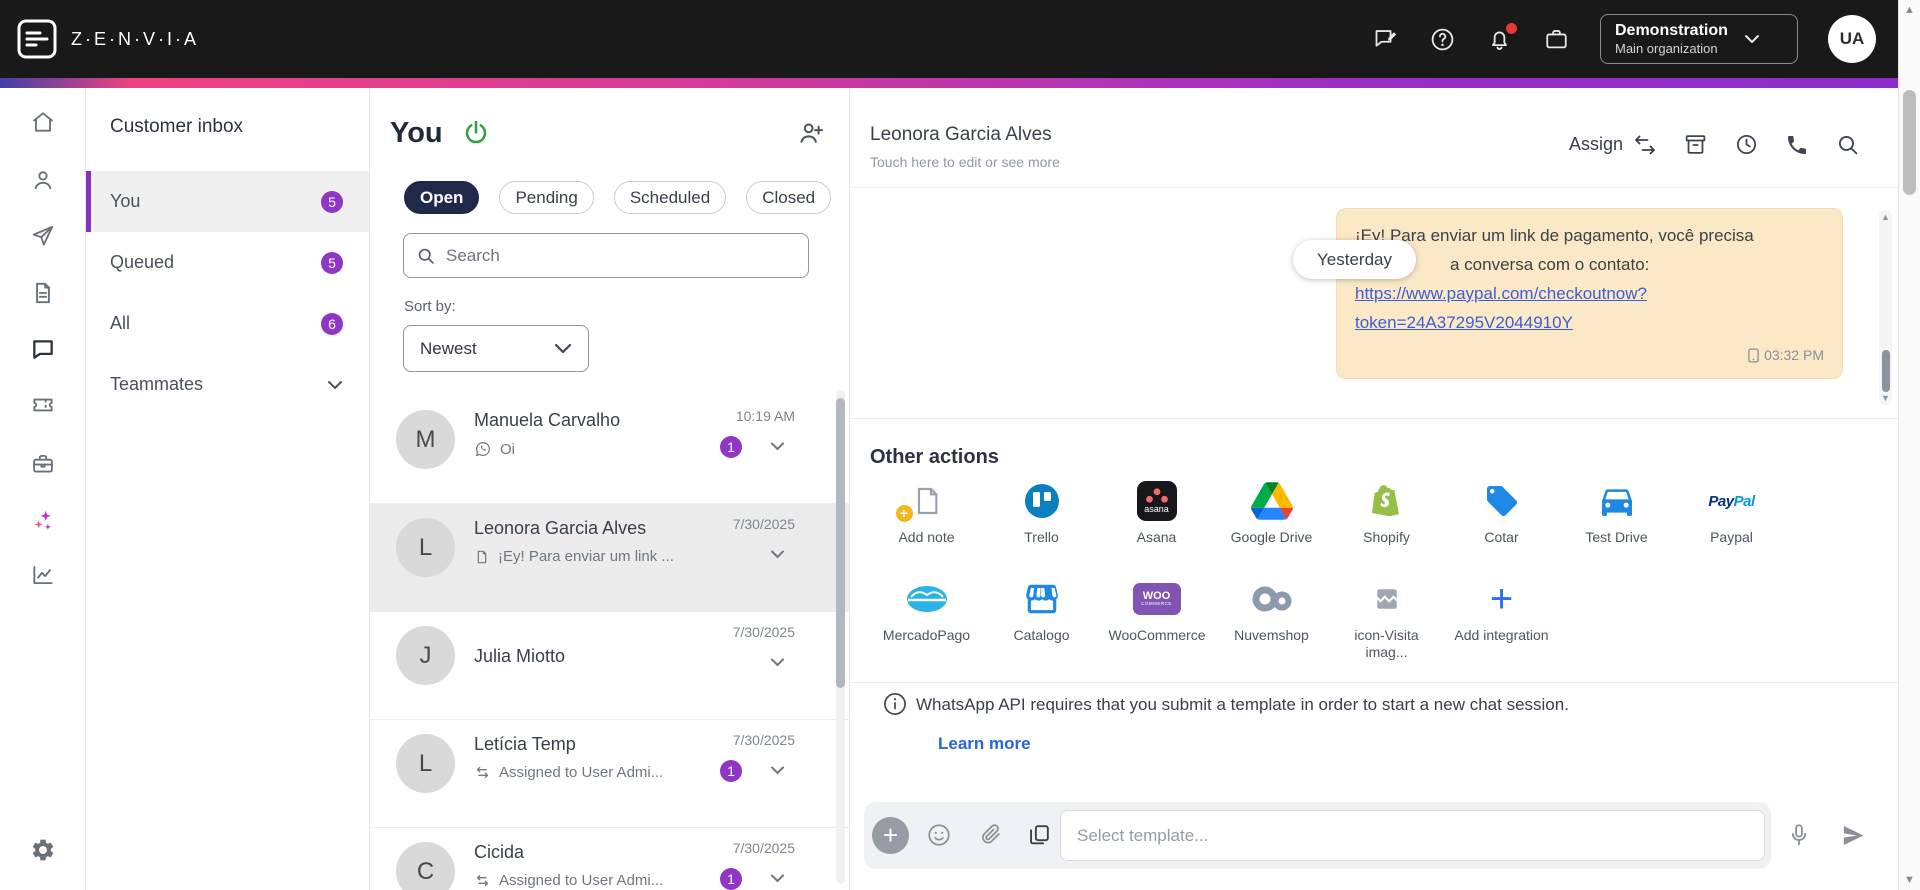 The width and height of the screenshot is (1920, 890). Describe the element at coordinates (1271, 618) in the screenshot. I see `action-nuvemshop: Nuvemshop` at that location.